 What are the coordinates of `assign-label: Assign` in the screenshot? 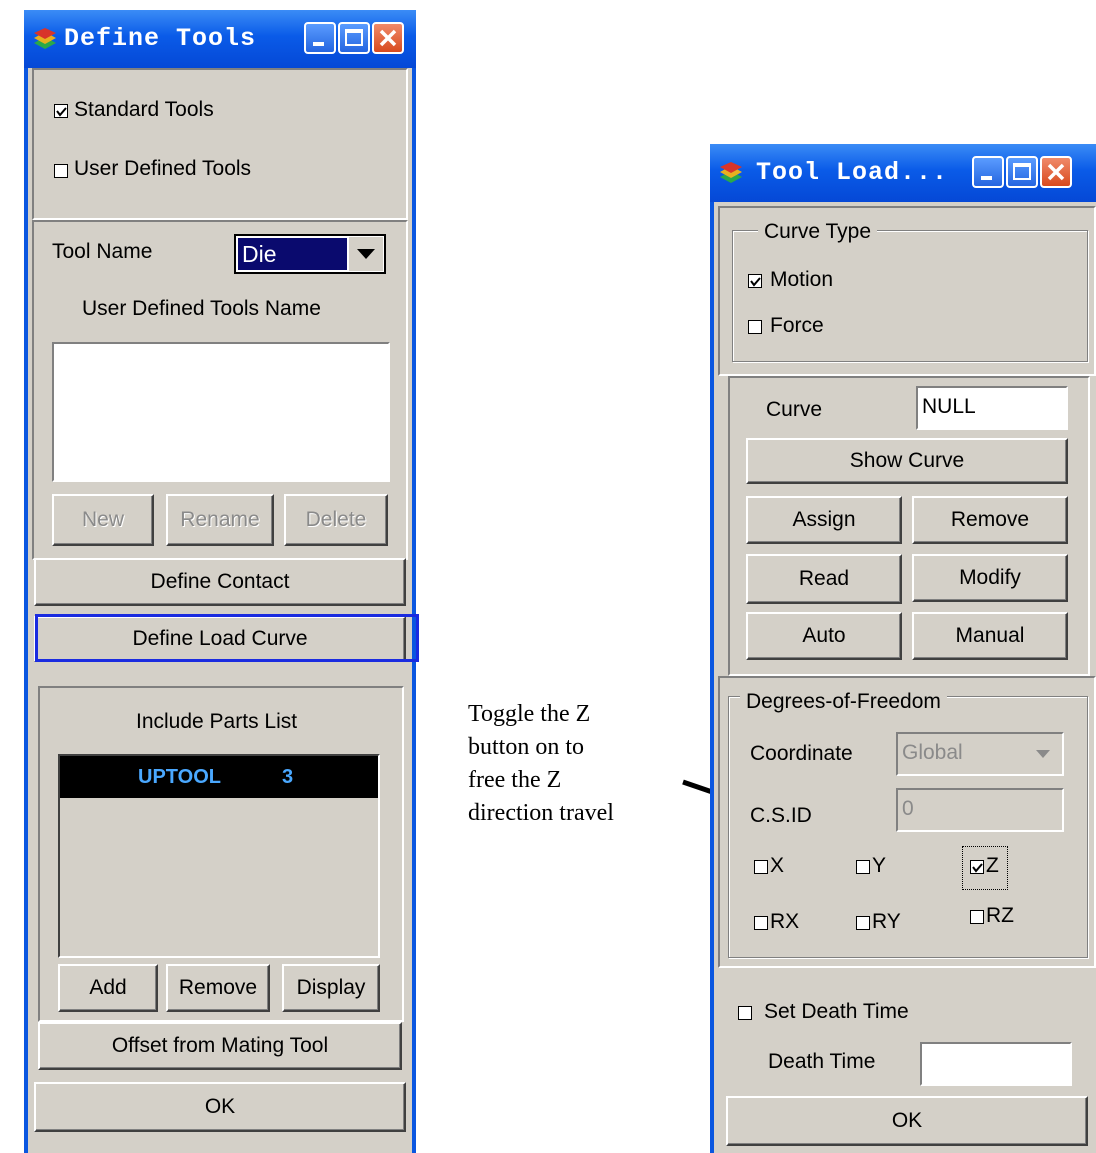 It's located at (824, 519).